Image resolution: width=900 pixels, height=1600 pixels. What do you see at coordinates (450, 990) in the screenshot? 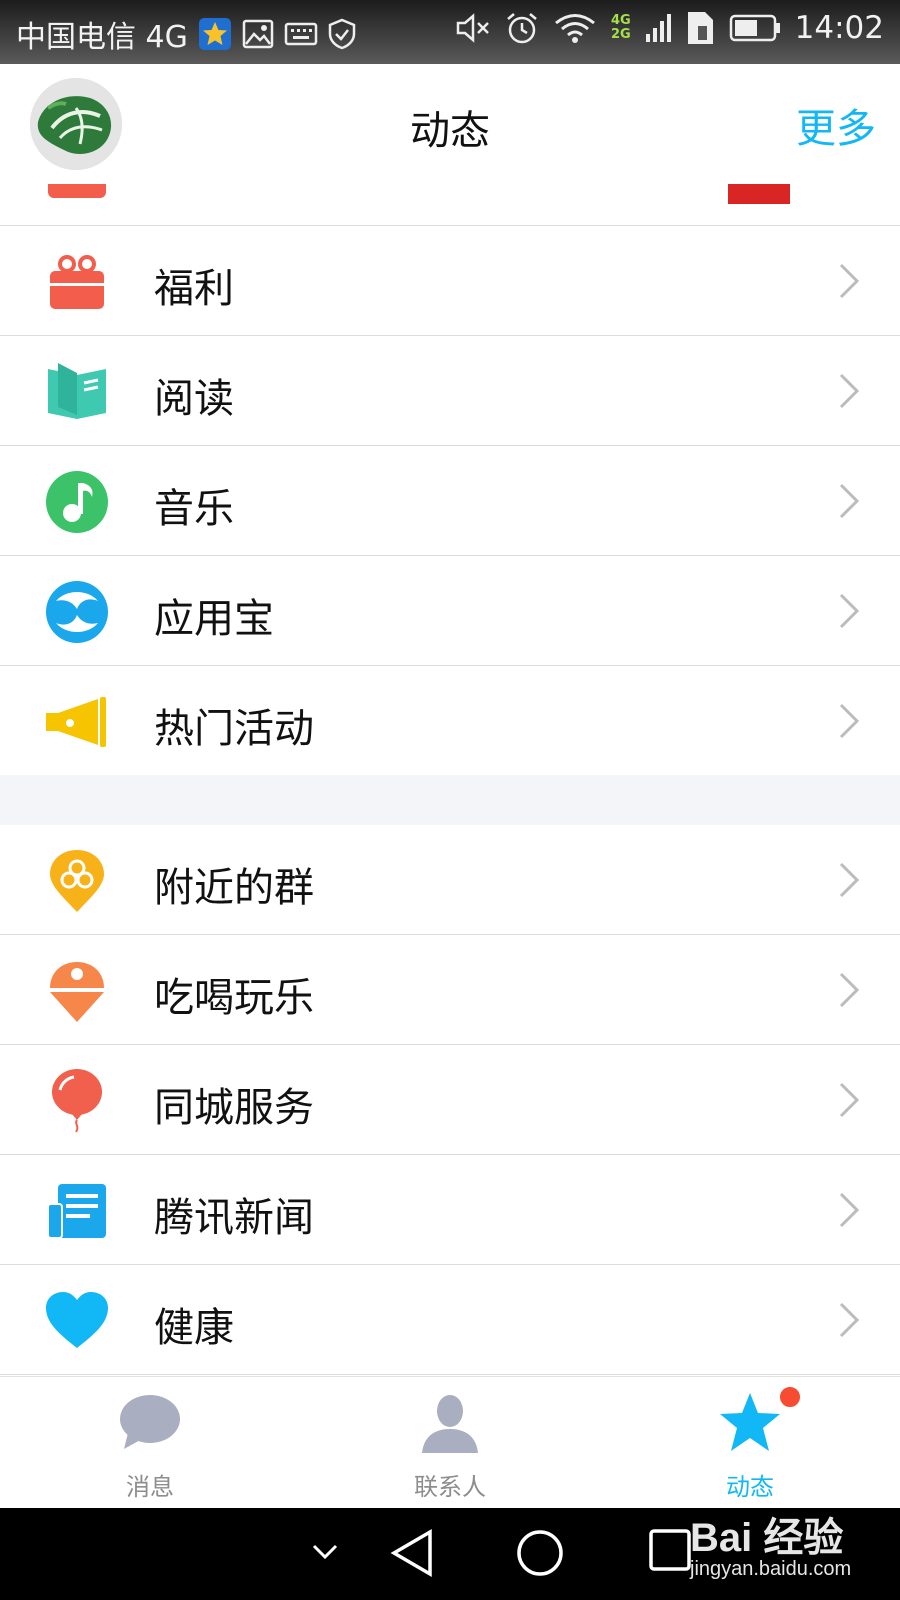
I see `list-item-food-fun: 吃喝玩乐` at bounding box center [450, 990].